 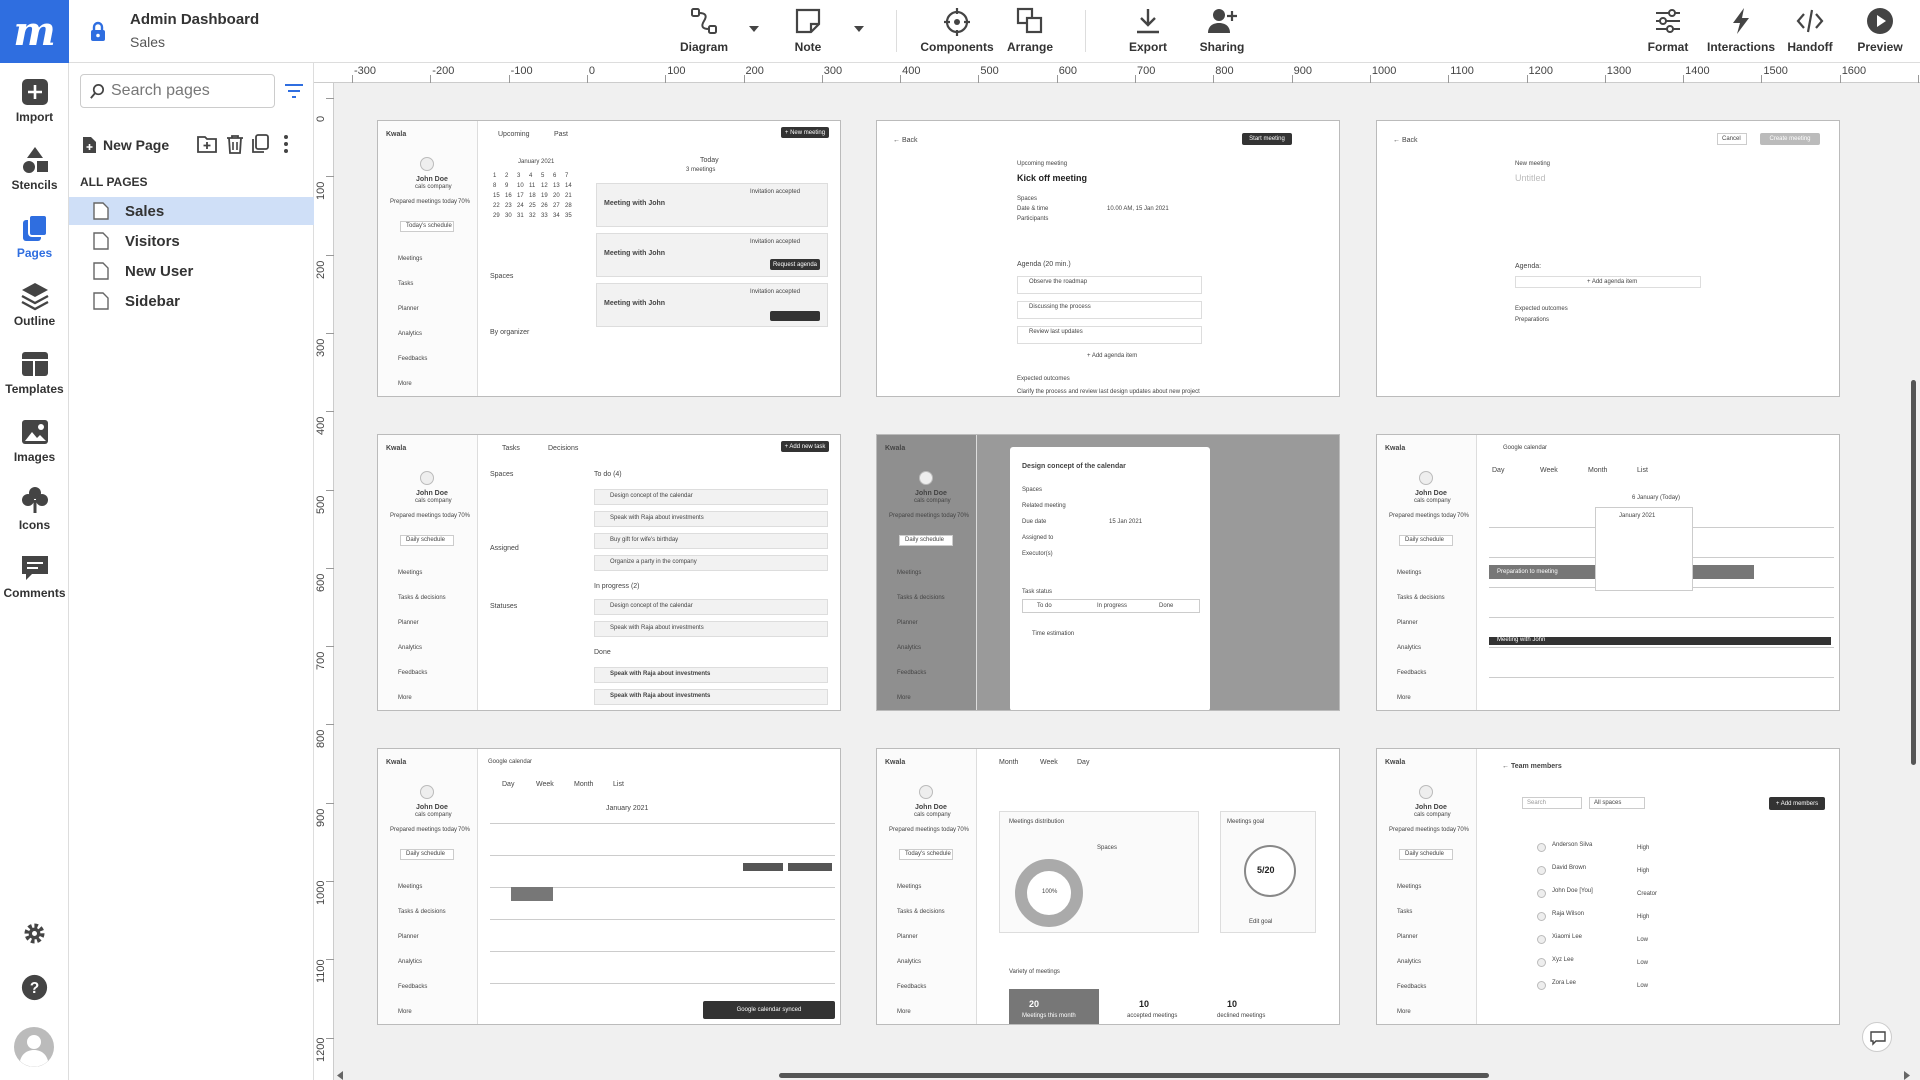 What do you see at coordinates (34, 100) in the screenshot?
I see `import-button: Import` at bounding box center [34, 100].